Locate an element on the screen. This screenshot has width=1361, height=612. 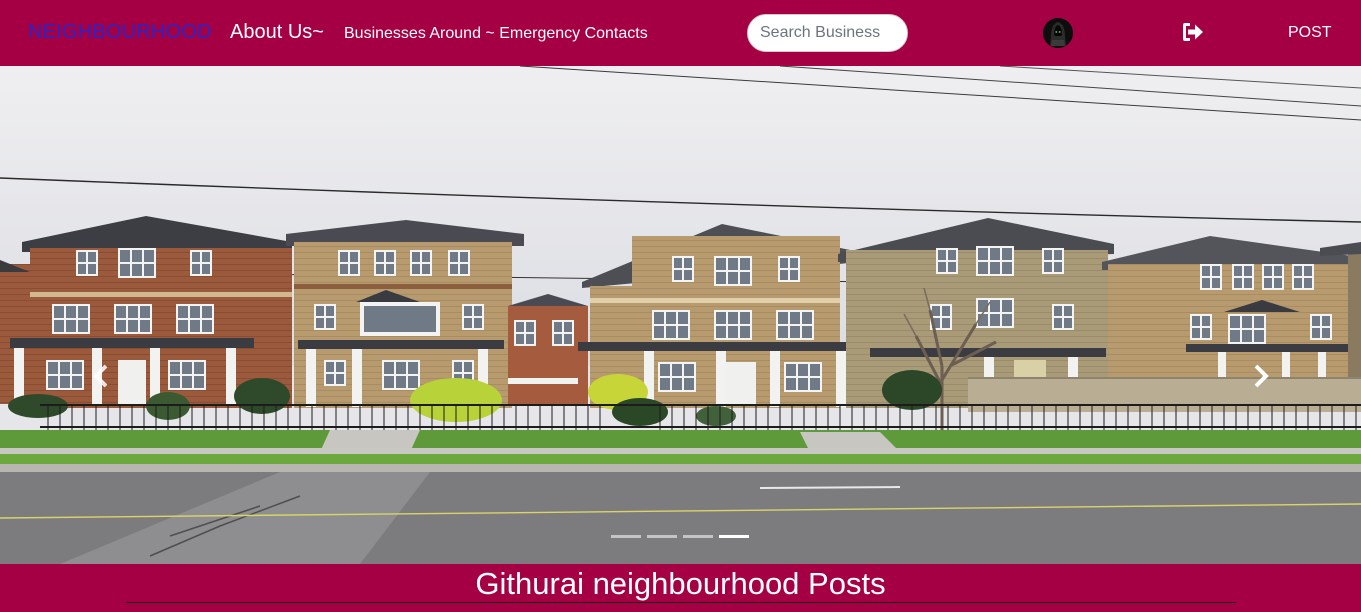
heading-divider is located at coordinates (681, 602).